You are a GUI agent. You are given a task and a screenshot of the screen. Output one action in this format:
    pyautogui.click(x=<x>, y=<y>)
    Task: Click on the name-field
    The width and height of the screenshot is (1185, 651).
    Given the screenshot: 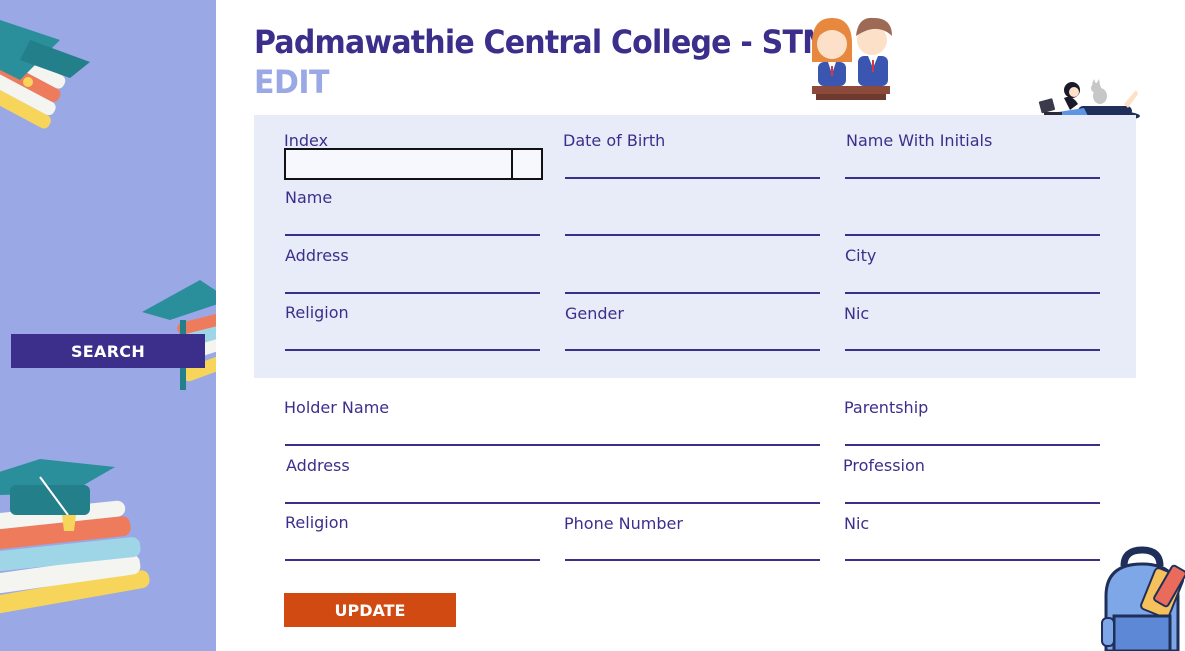 What is the action you would take?
    pyautogui.click(x=412, y=235)
    